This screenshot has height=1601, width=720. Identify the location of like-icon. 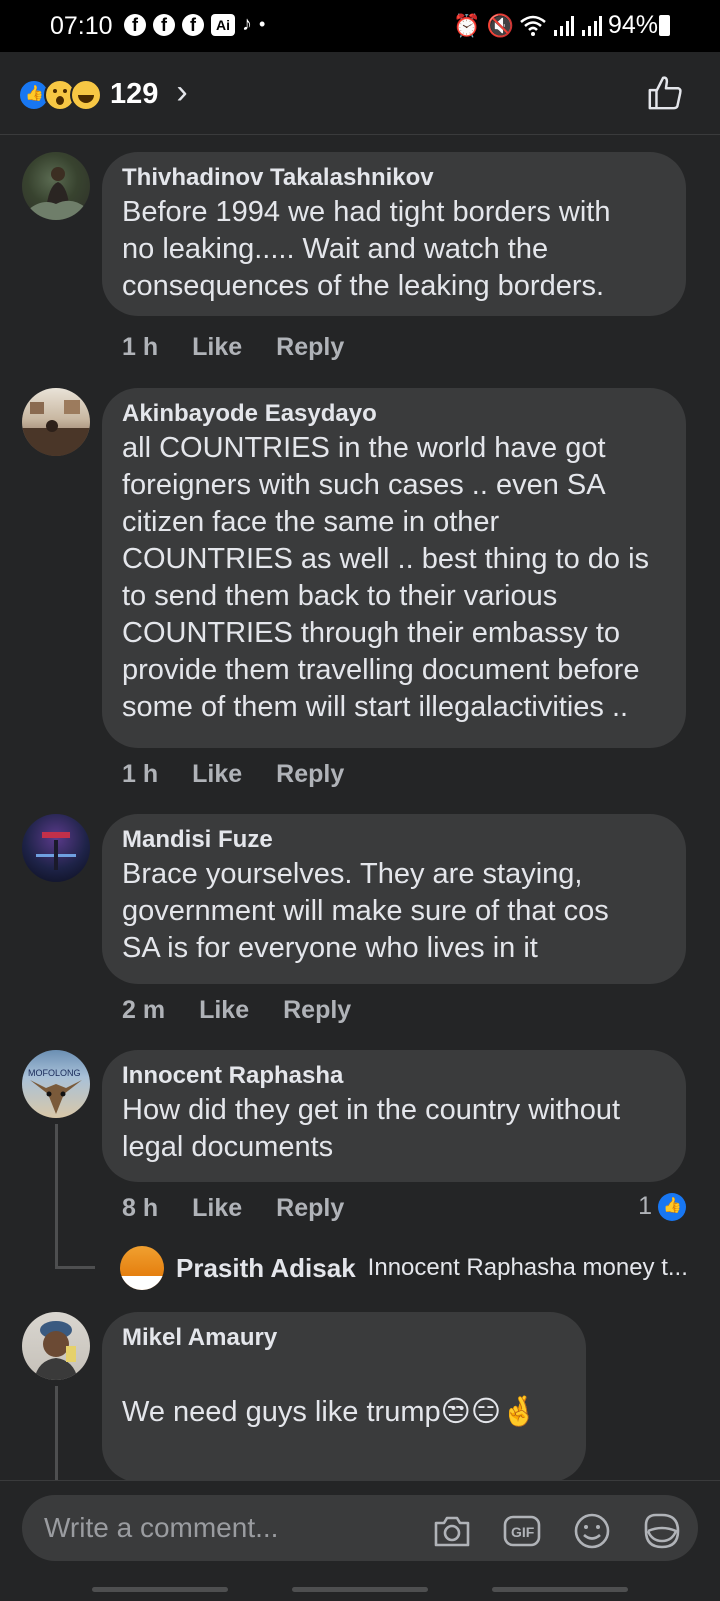
(672, 1206).